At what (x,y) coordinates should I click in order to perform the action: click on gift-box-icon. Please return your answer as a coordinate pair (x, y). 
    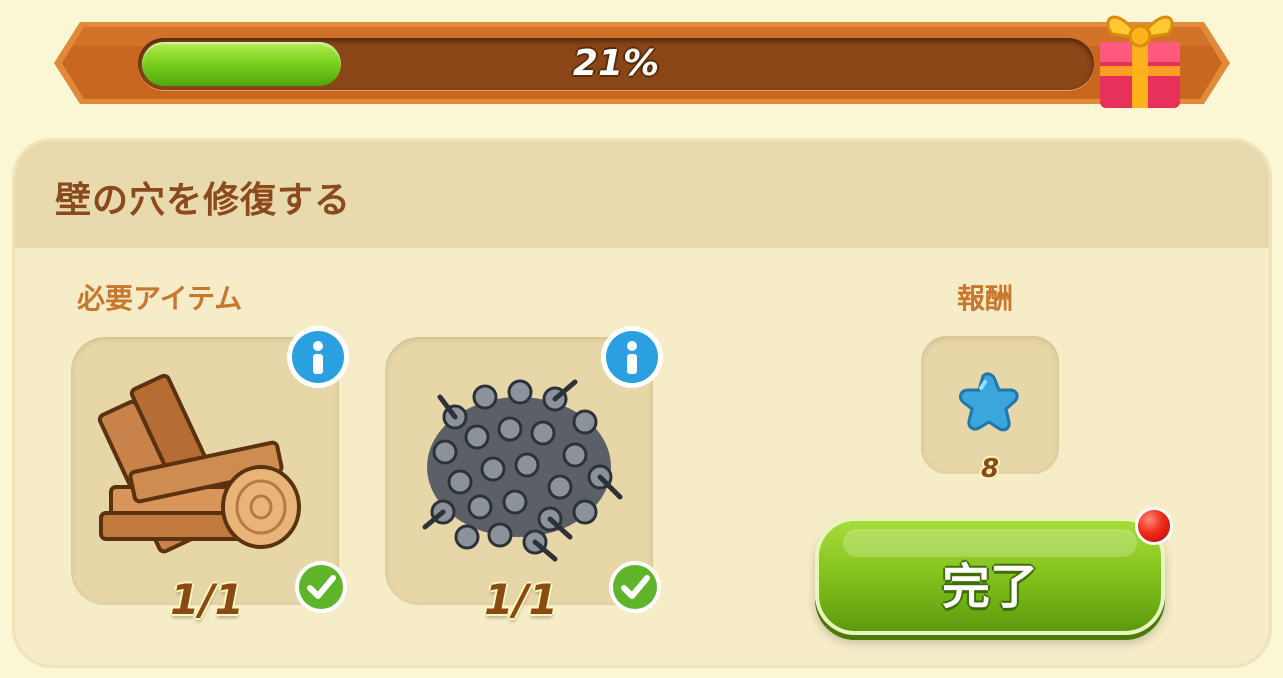
    Looking at the image, I should click on (1139, 56).